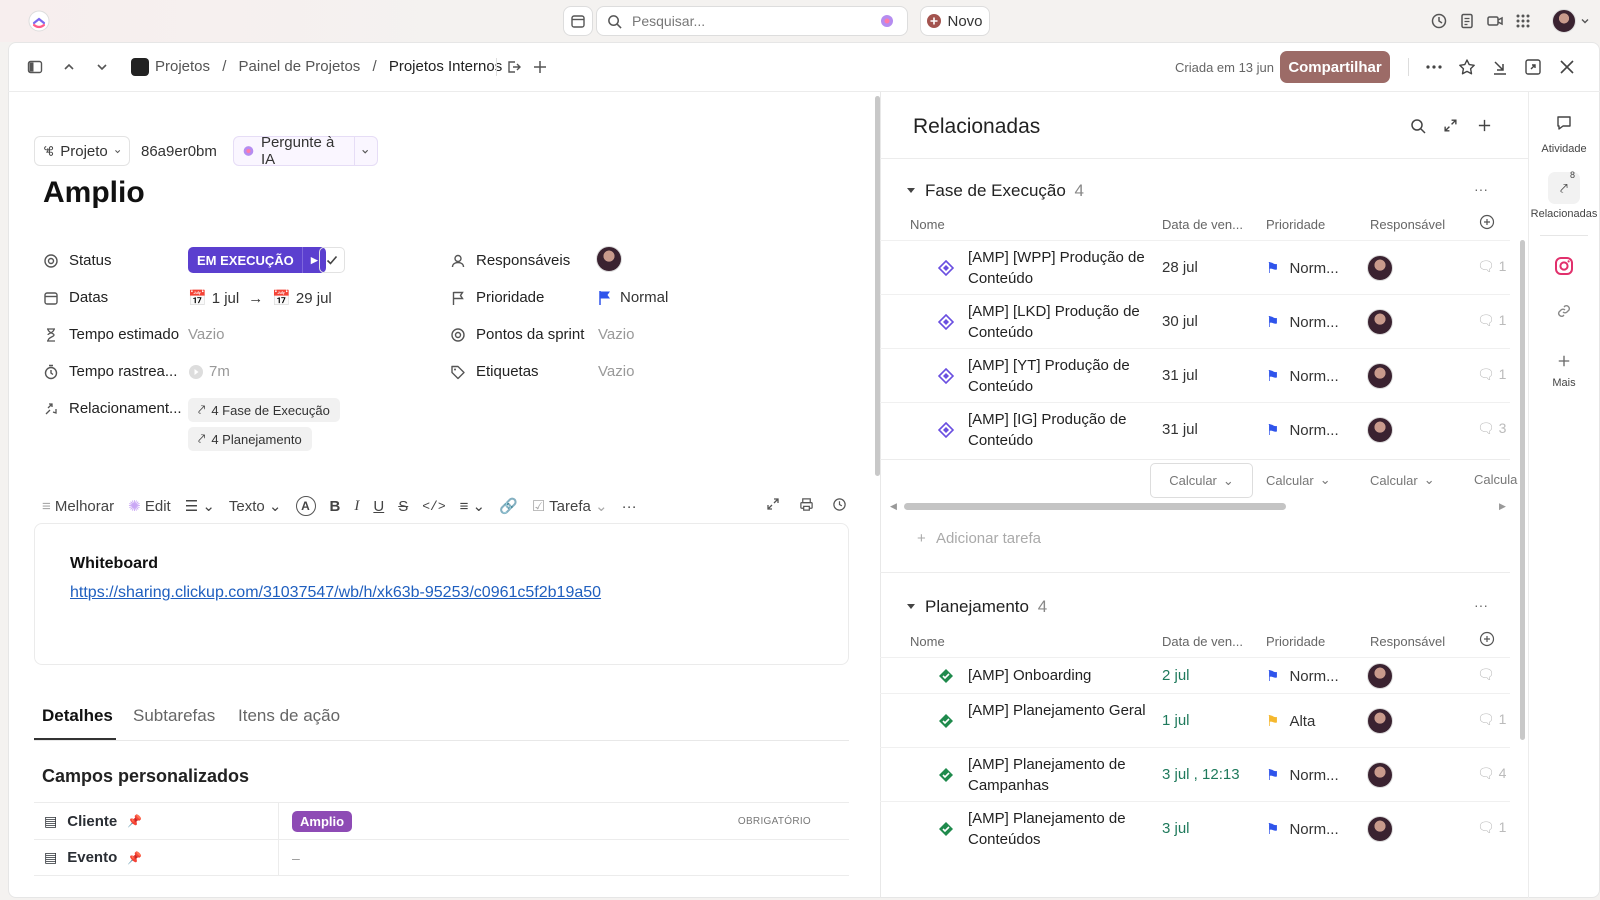 The image size is (1600, 900). I want to click on calculate-priority: Calcular ⌄, so click(1298, 480).